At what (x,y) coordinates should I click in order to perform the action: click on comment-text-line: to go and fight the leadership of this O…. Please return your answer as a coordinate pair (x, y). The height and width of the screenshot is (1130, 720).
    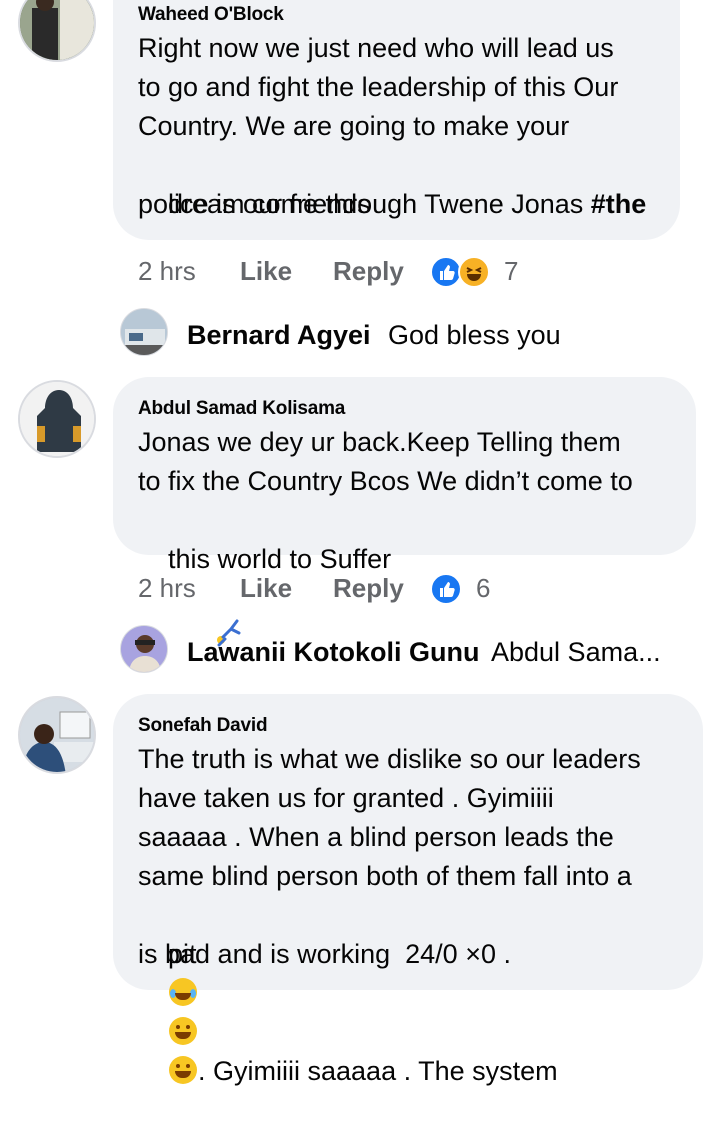
    Looking at the image, I should click on (378, 87).